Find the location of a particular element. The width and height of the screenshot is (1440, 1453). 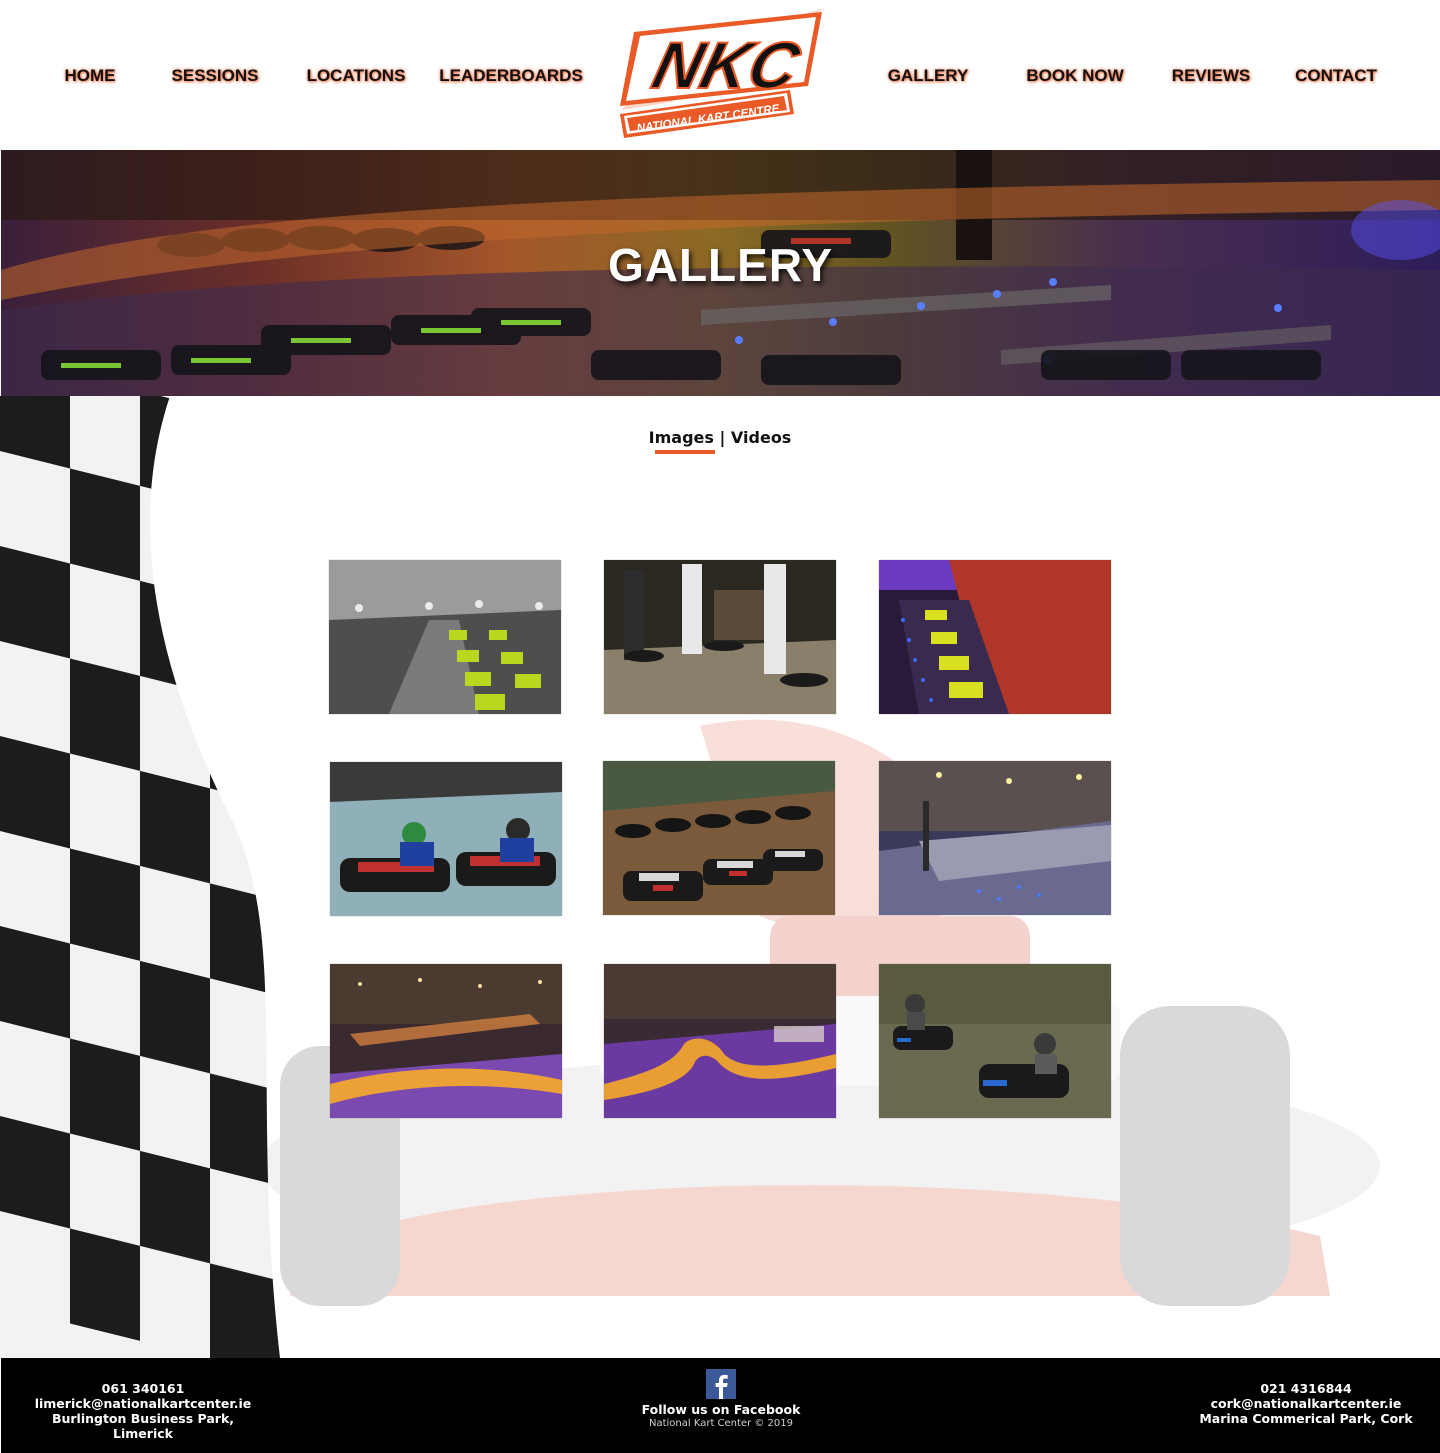

nav-contact: CONTACT is located at coordinates (1336, 76).